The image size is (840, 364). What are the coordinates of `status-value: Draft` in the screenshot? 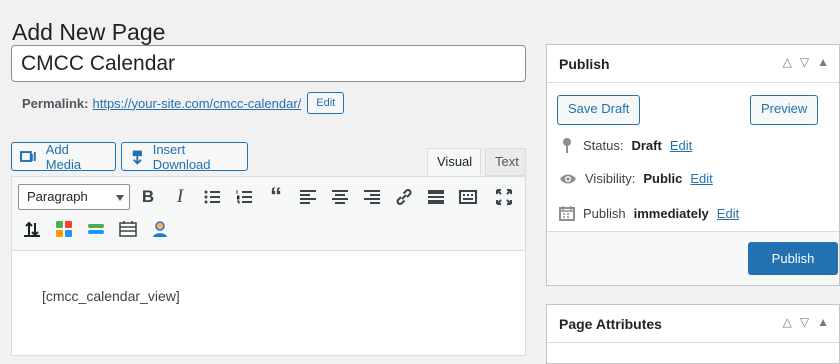 It's located at (646, 145).